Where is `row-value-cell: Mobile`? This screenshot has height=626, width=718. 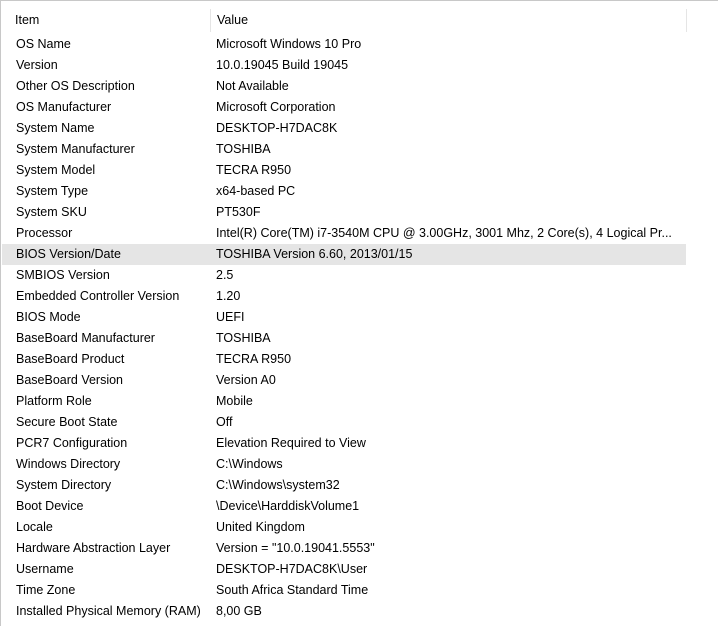
row-value-cell: Mobile is located at coordinates (234, 401).